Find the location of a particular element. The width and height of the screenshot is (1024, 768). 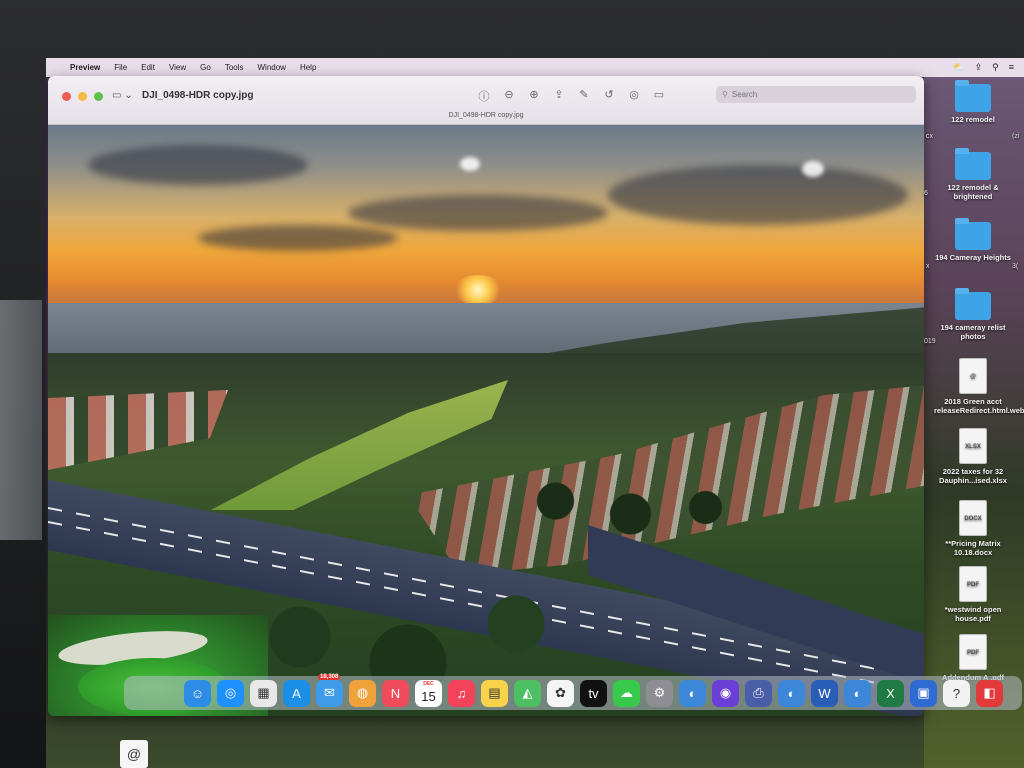

menu-tools: Tools is located at coordinates (234, 67).